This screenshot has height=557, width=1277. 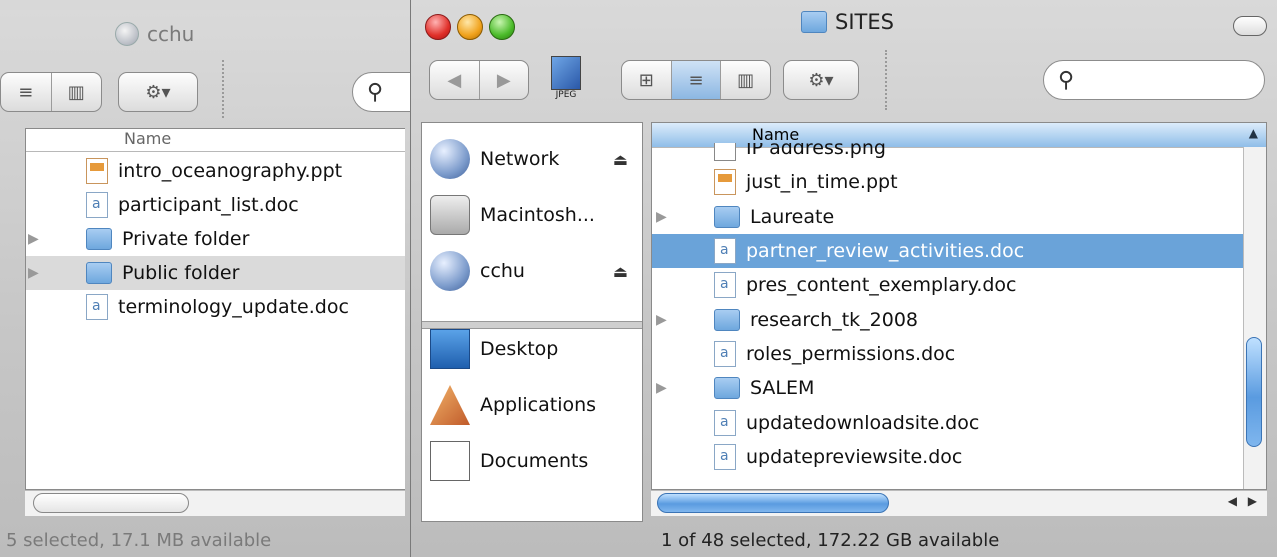 What do you see at coordinates (208, 205) in the screenshot?
I see `file-name: participant_list.doc` at bounding box center [208, 205].